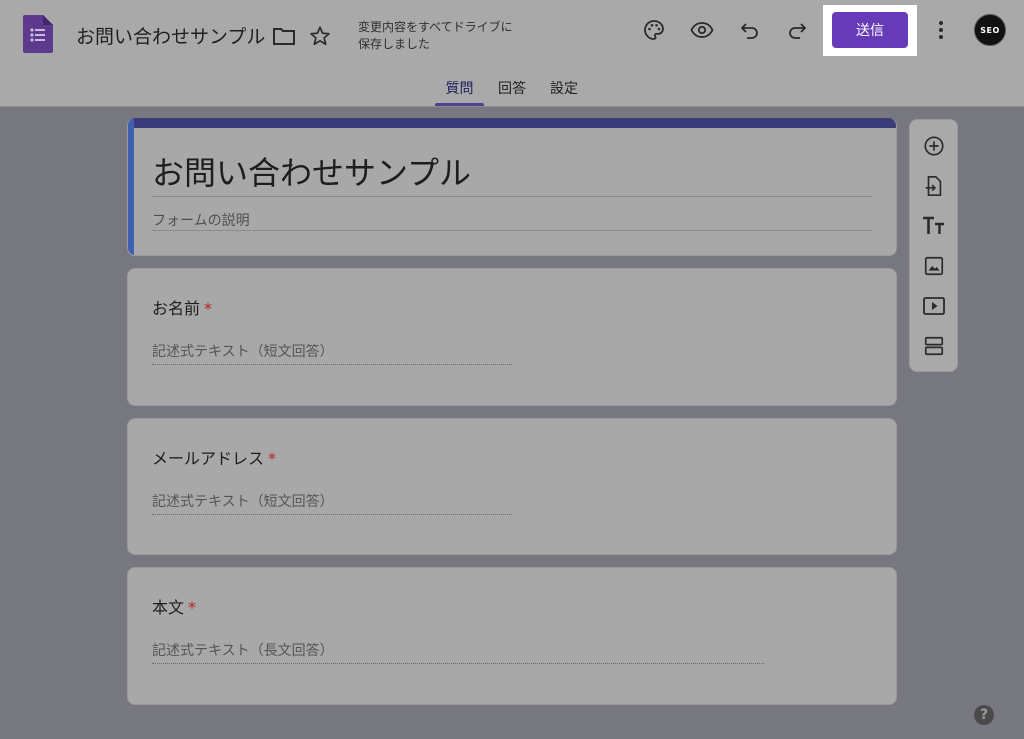  I want to click on send-button: 送信, so click(870, 30).